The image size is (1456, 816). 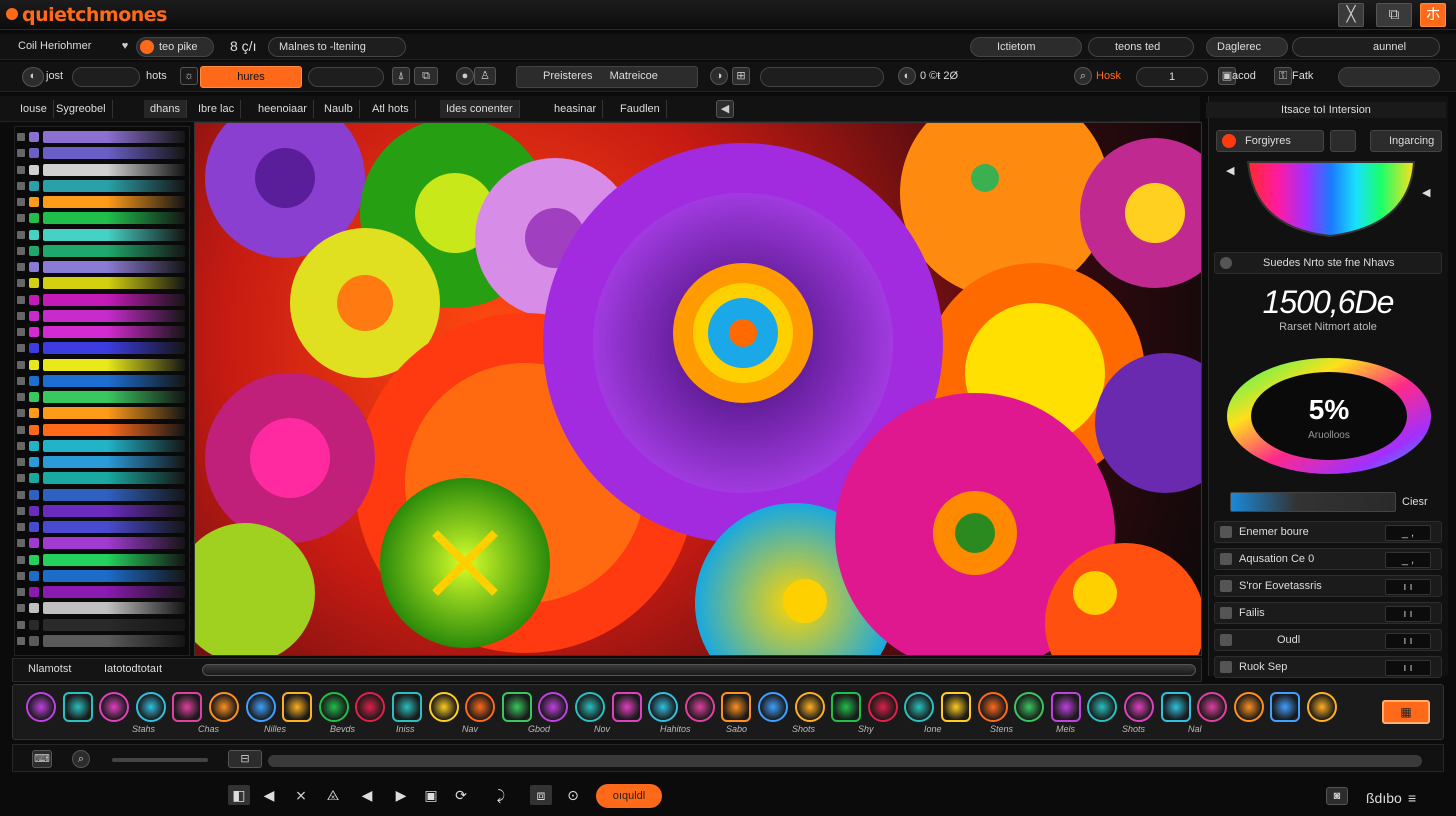 I want to click on mini-slider, so click(x=160, y=760).